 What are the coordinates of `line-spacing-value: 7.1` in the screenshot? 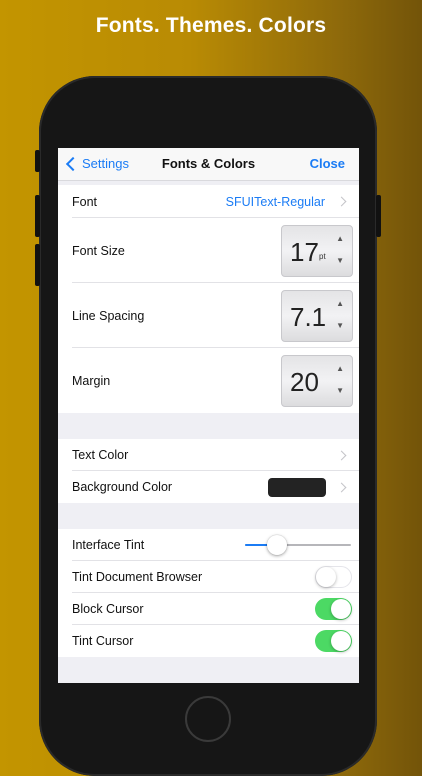 It's located at (308, 316).